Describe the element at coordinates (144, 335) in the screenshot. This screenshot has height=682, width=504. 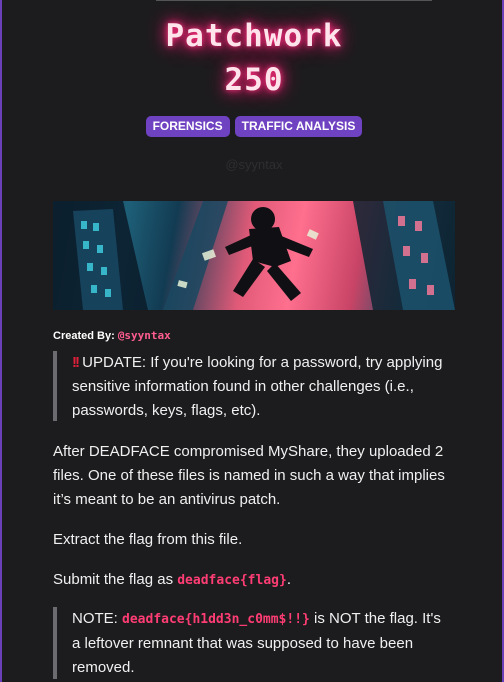
I see `author-link: @syyntax` at that location.